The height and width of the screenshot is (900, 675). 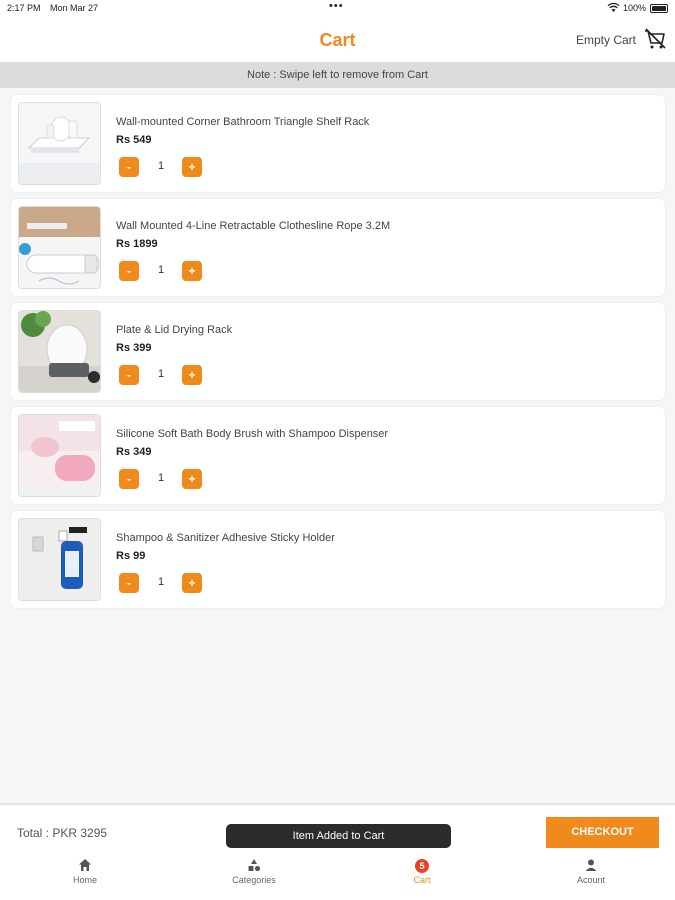 I want to click on tab-account: Acount, so click(x=591, y=871).